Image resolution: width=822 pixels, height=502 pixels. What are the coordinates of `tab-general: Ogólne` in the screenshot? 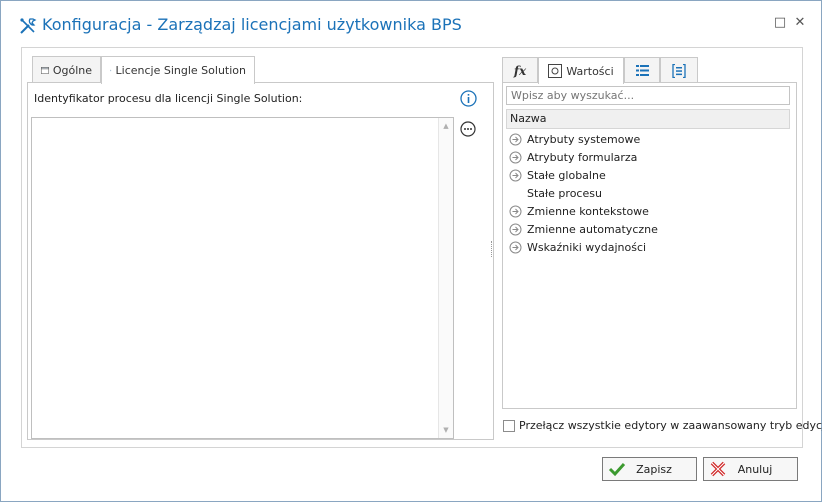 It's located at (66, 69).